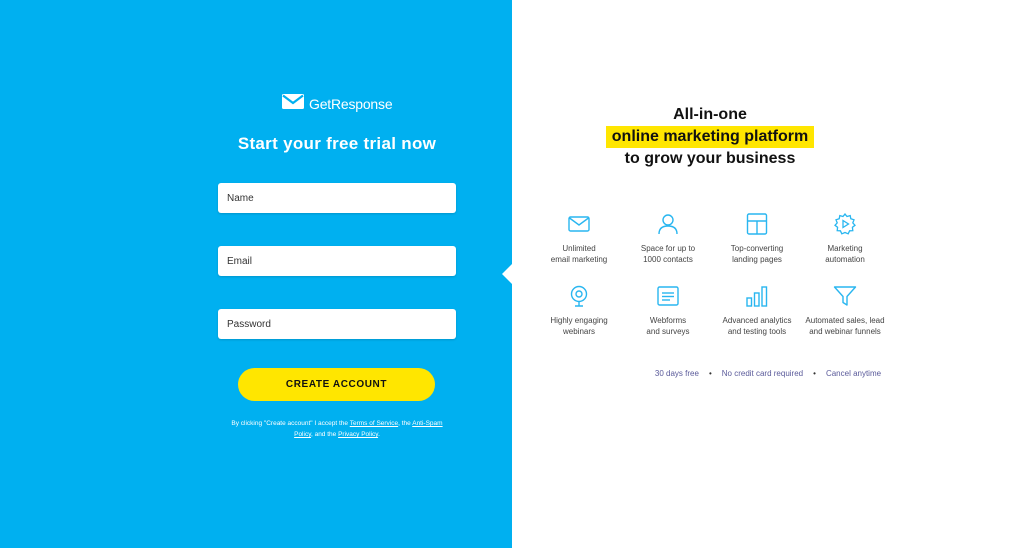 Image resolution: width=1024 pixels, height=548 pixels. I want to click on bar-chart-icon, so click(757, 296).